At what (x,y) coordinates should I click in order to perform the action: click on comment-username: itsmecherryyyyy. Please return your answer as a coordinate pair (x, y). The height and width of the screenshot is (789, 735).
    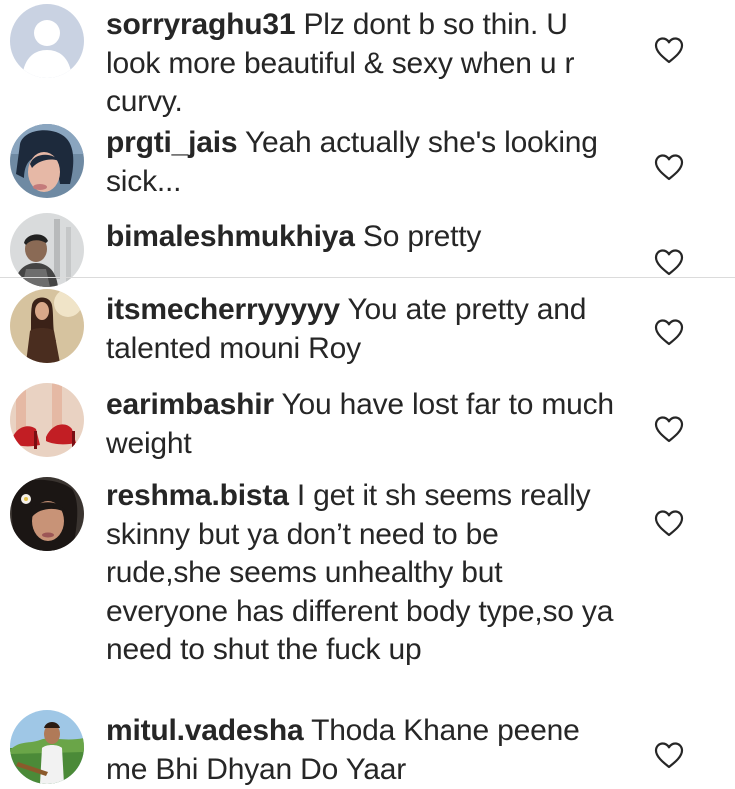
    Looking at the image, I should click on (223, 309).